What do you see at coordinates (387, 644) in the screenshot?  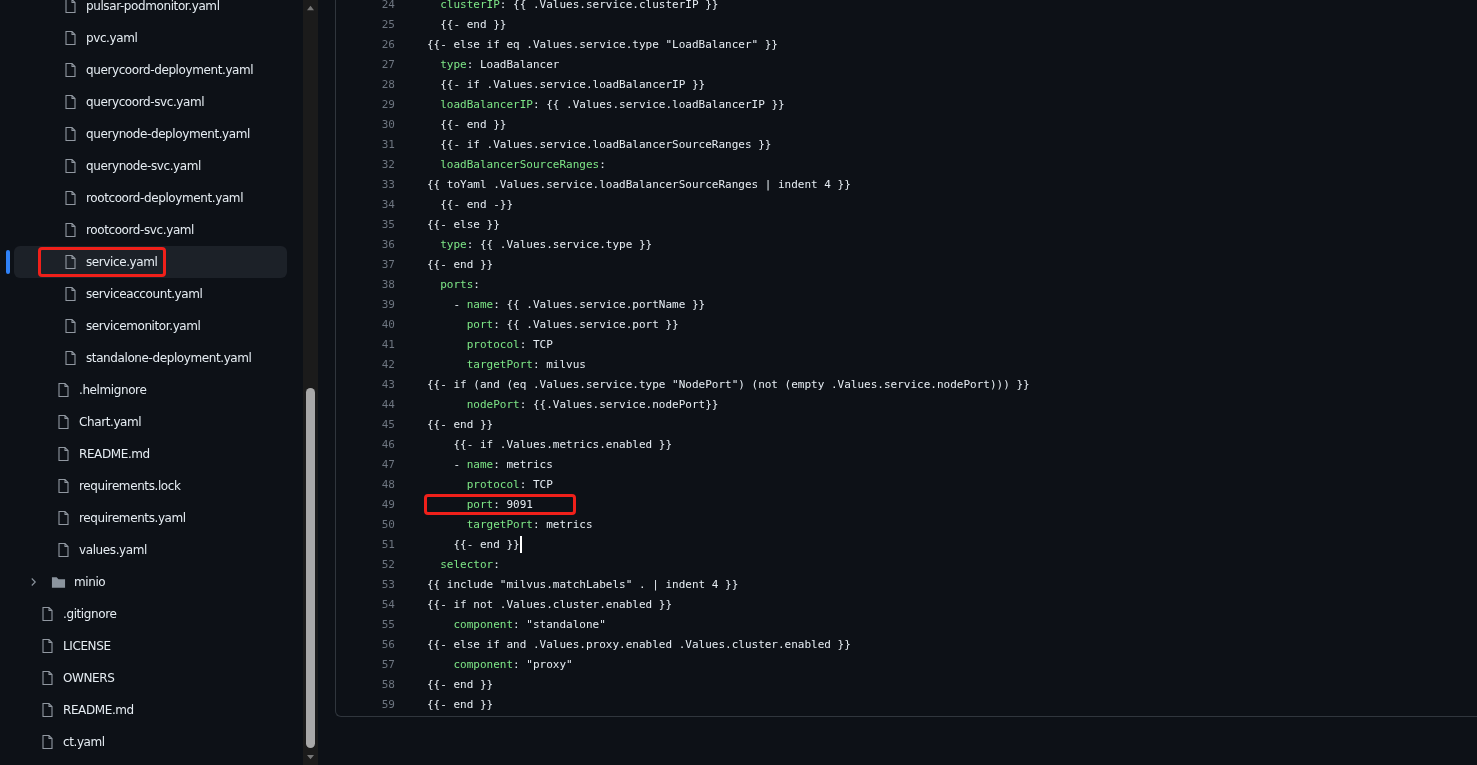 I see `line-number: 56` at bounding box center [387, 644].